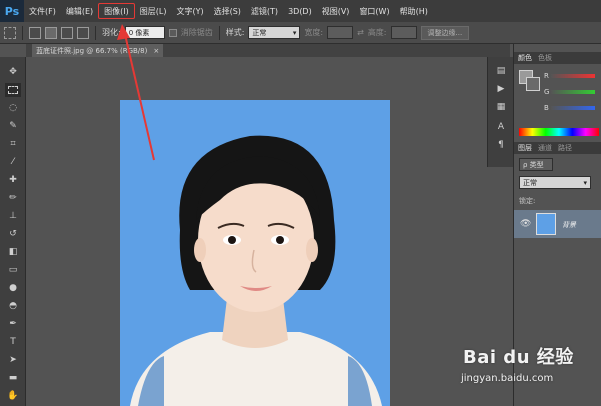 The width and height of the screenshot is (601, 406). What do you see at coordinates (501, 107) in the screenshot?
I see `properties-icon: ▦` at bounding box center [501, 107].